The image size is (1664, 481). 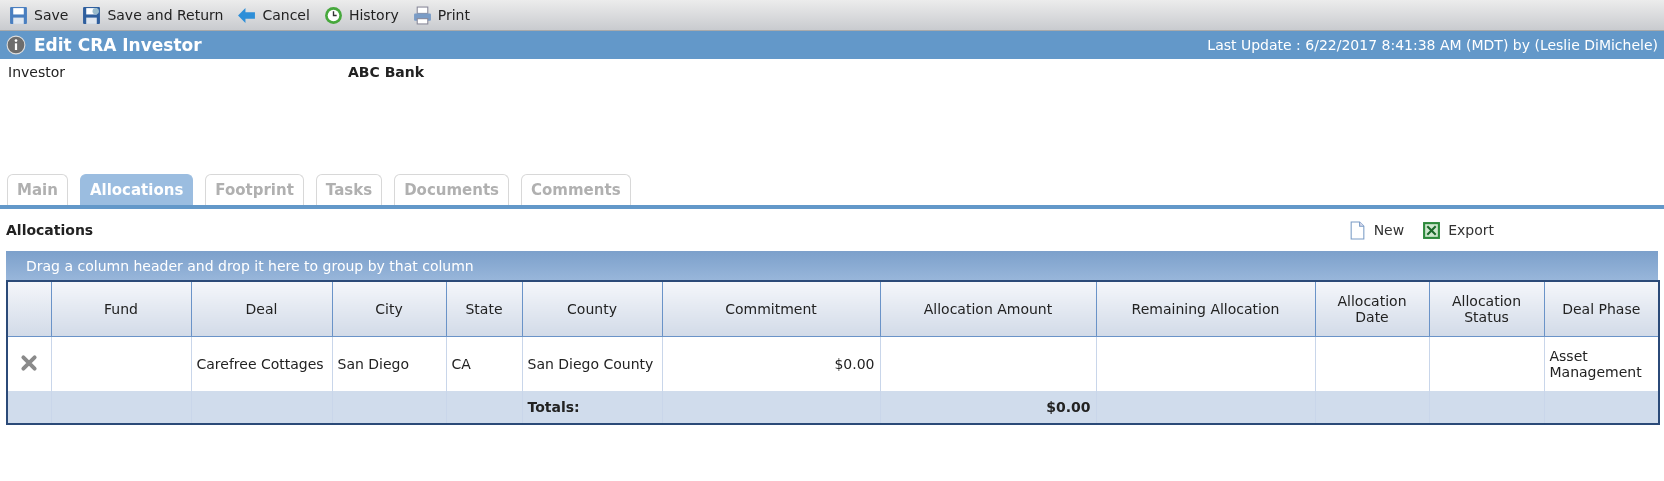 I want to click on section-title: Allocations, so click(x=50, y=230).